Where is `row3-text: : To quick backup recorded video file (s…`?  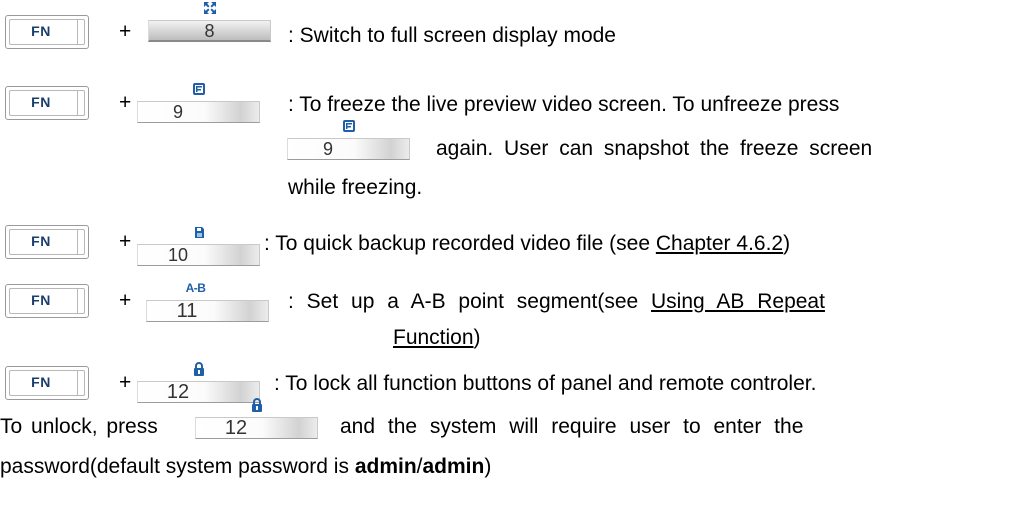
row3-text: : To quick backup recorded video file (s… is located at coordinates (460, 243).